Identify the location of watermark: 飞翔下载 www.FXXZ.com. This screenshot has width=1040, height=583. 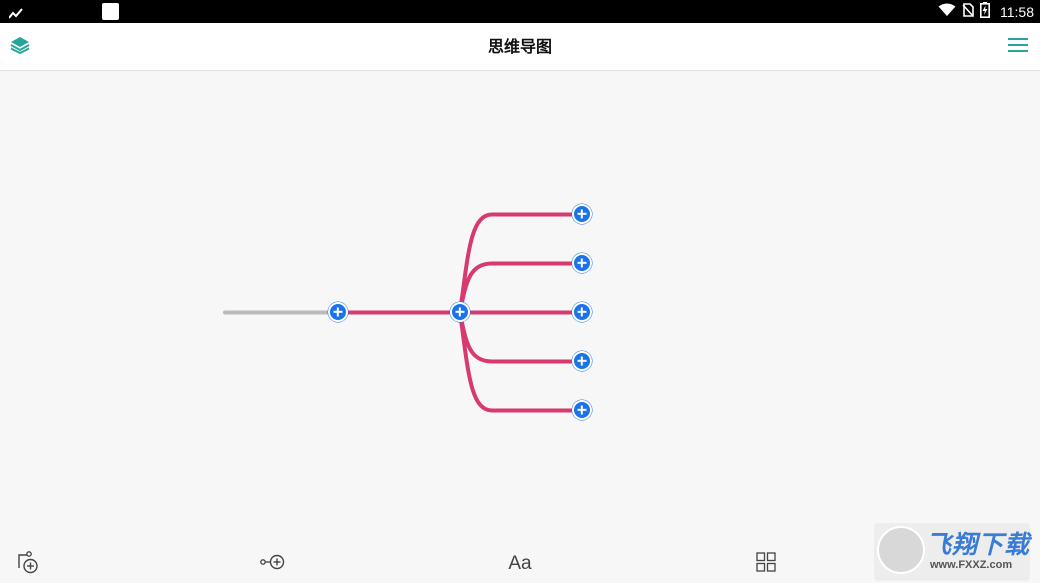
(952, 552).